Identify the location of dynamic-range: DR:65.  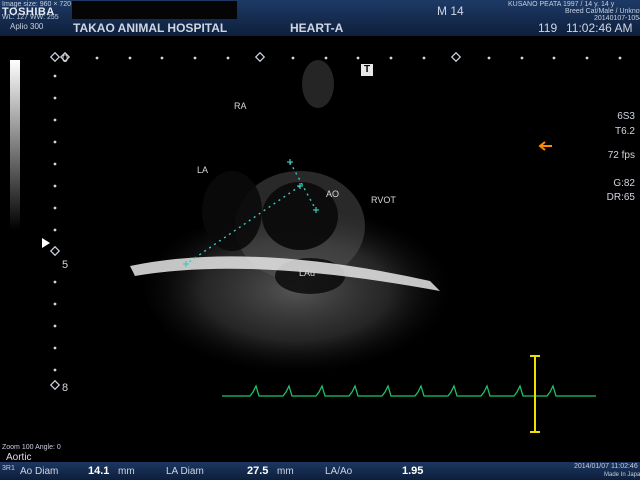
(620, 197).